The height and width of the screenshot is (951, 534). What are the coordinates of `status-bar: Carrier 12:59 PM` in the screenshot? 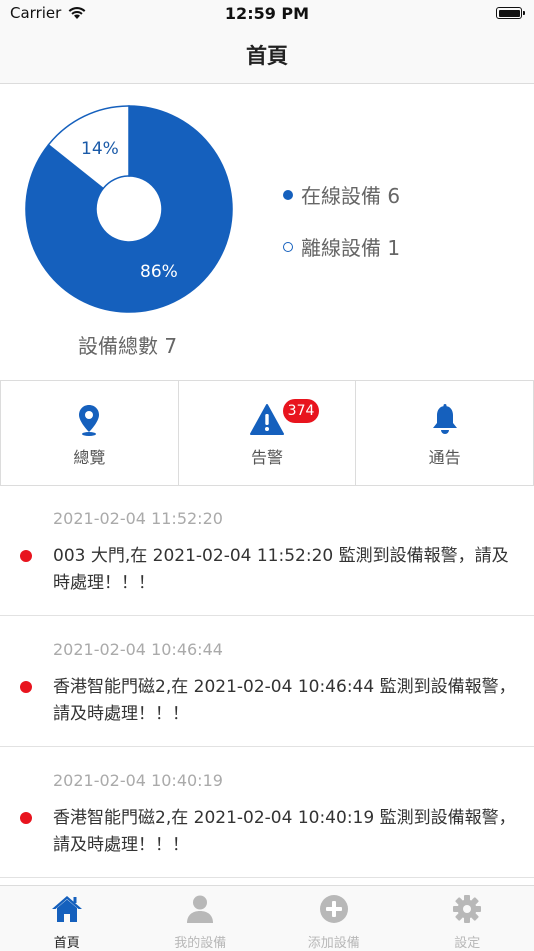 It's located at (267, 14).